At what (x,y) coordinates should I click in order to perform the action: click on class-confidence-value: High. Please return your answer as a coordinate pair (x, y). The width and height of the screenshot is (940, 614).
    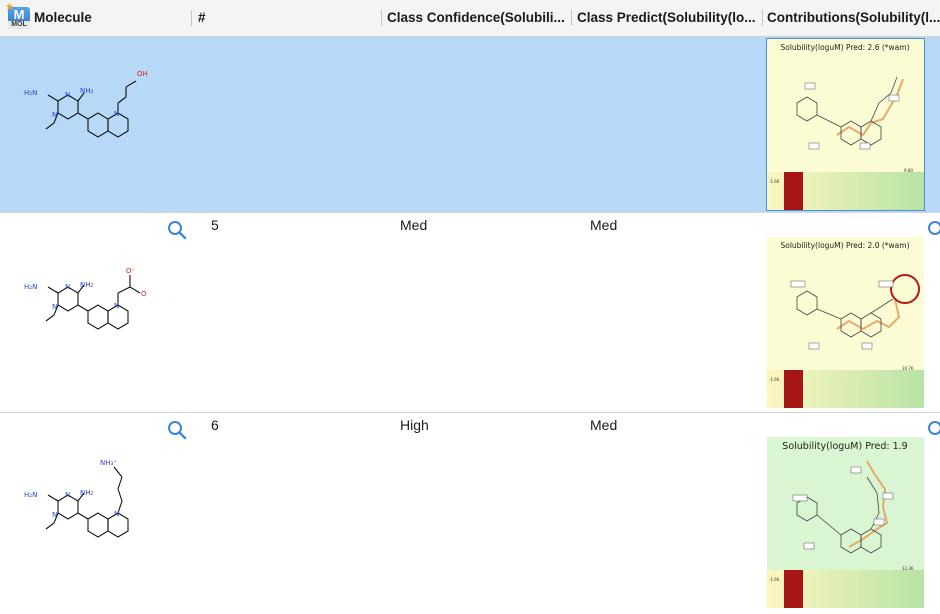
    Looking at the image, I should click on (414, 425).